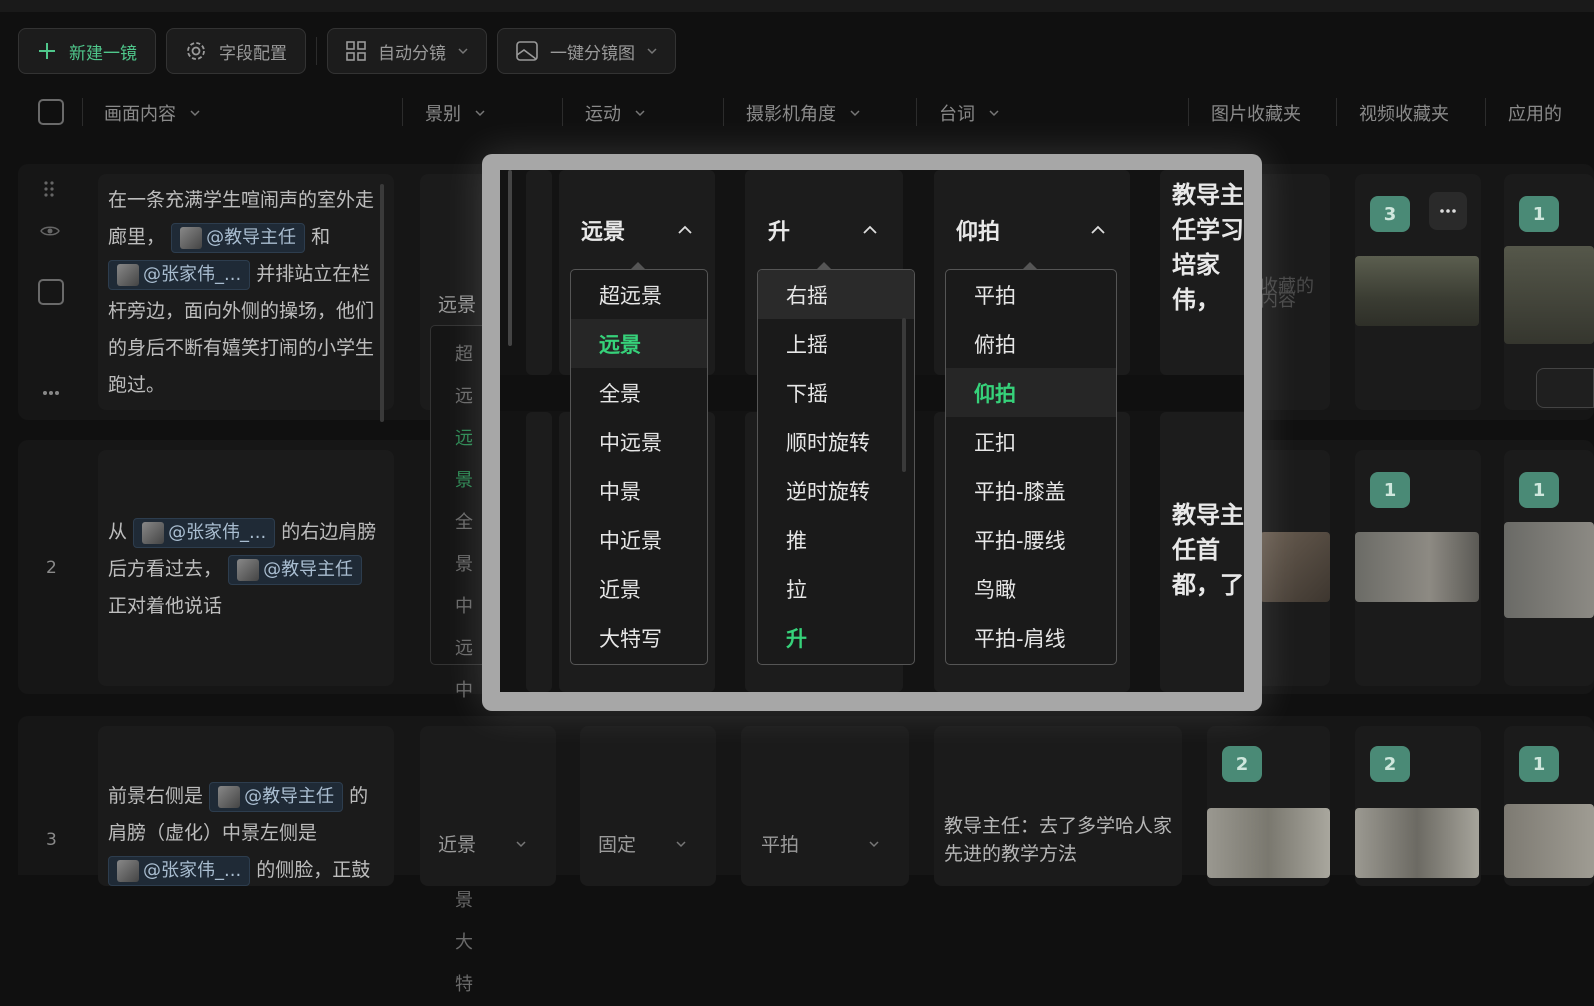 Image resolution: width=1594 pixels, height=1006 pixels. I want to click on dropdown-option: 右摇, so click(836, 294).